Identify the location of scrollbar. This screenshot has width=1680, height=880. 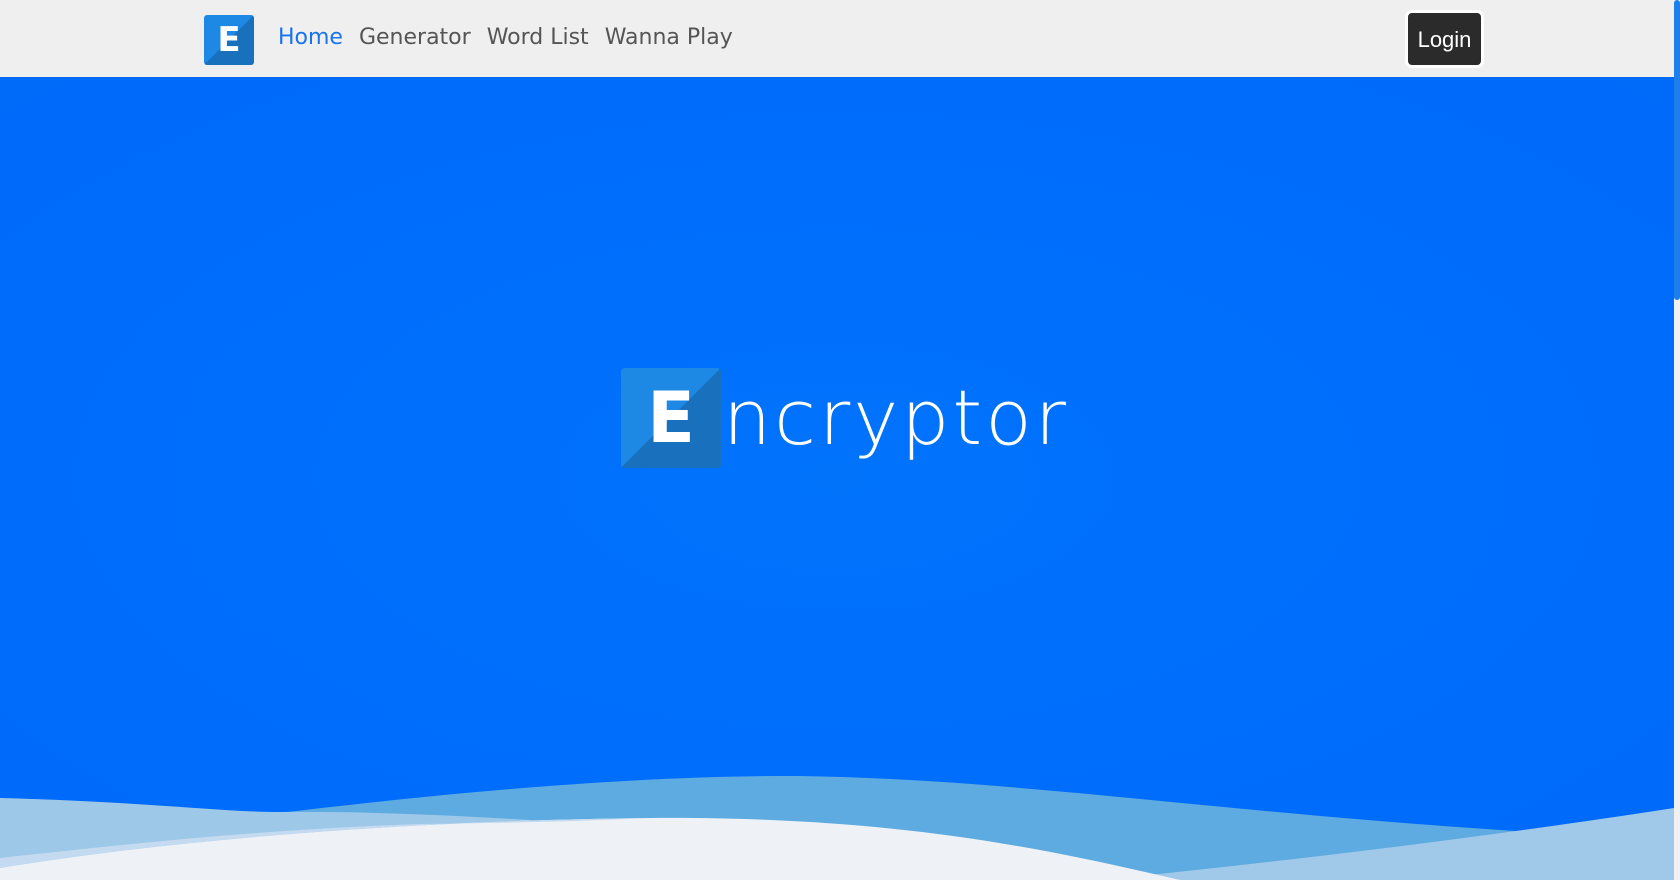
(1677, 440).